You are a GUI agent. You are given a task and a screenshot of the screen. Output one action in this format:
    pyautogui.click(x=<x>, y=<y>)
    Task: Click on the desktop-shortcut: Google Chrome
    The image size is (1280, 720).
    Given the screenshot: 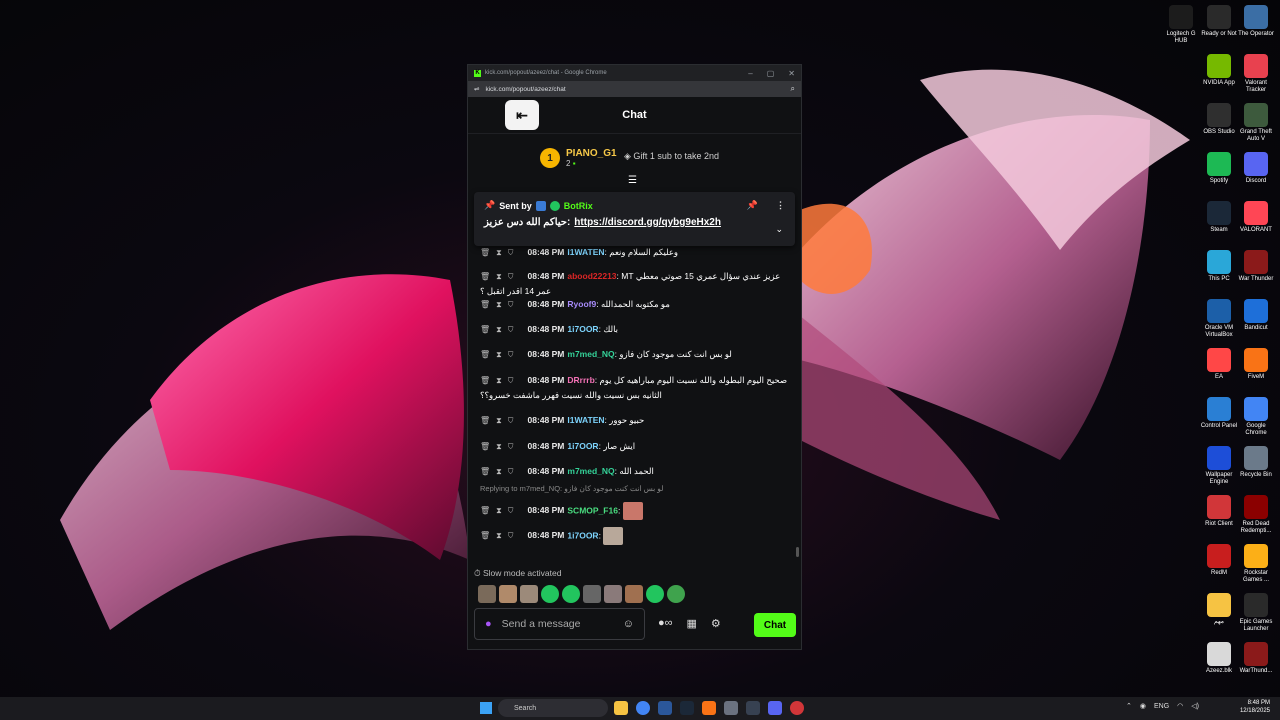 What is the action you would take?
    pyautogui.click(x=1256, y=417)
    